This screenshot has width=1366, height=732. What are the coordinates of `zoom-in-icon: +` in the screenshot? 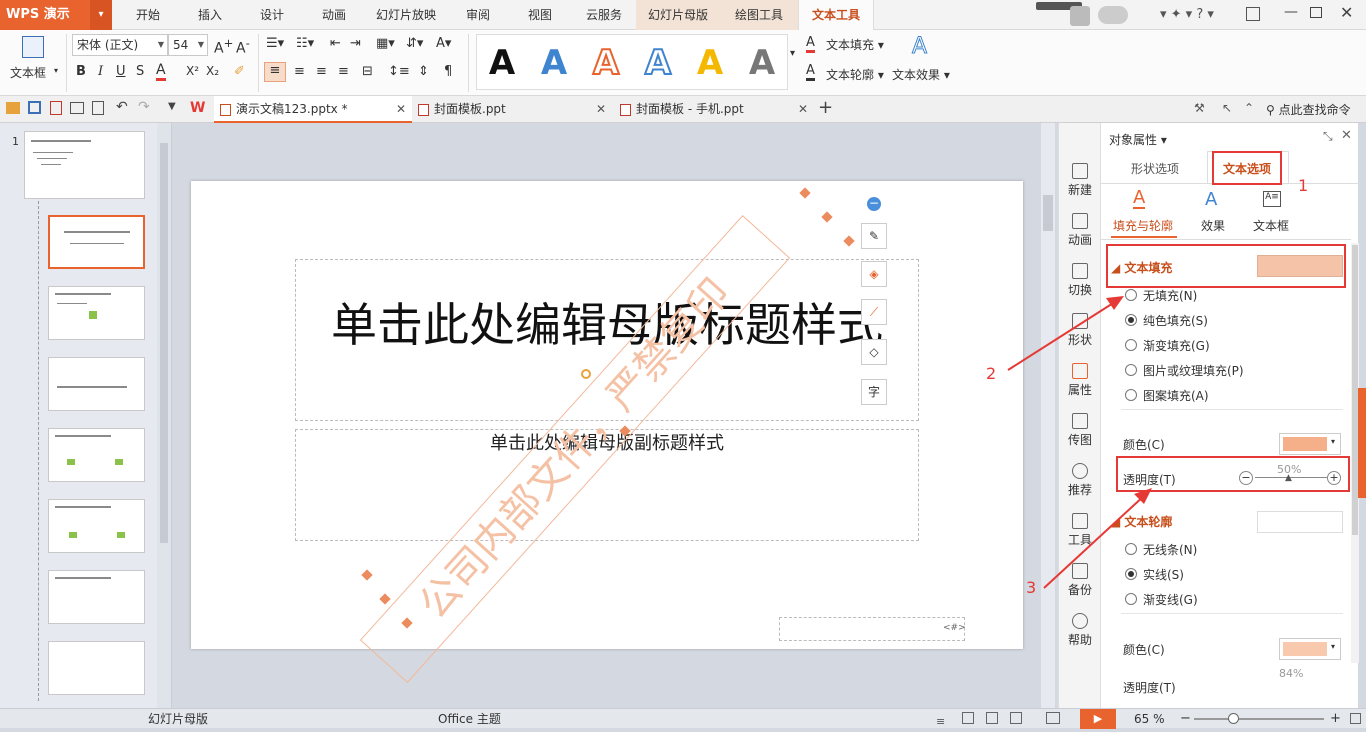 It's located at (1335, 719).